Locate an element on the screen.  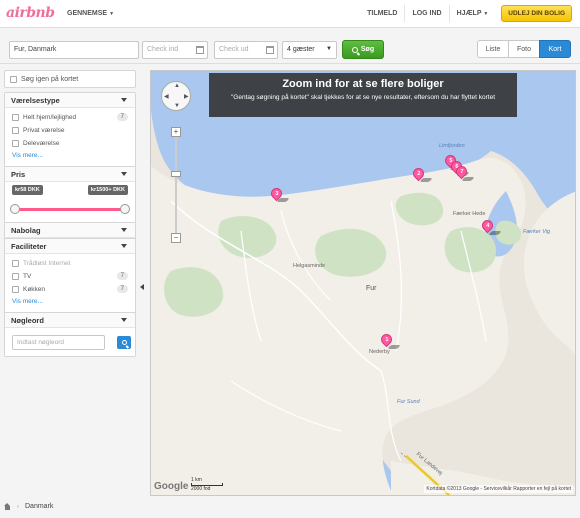
map-label-helgasminde: Helgasminde is located at coordinates (309, 266).